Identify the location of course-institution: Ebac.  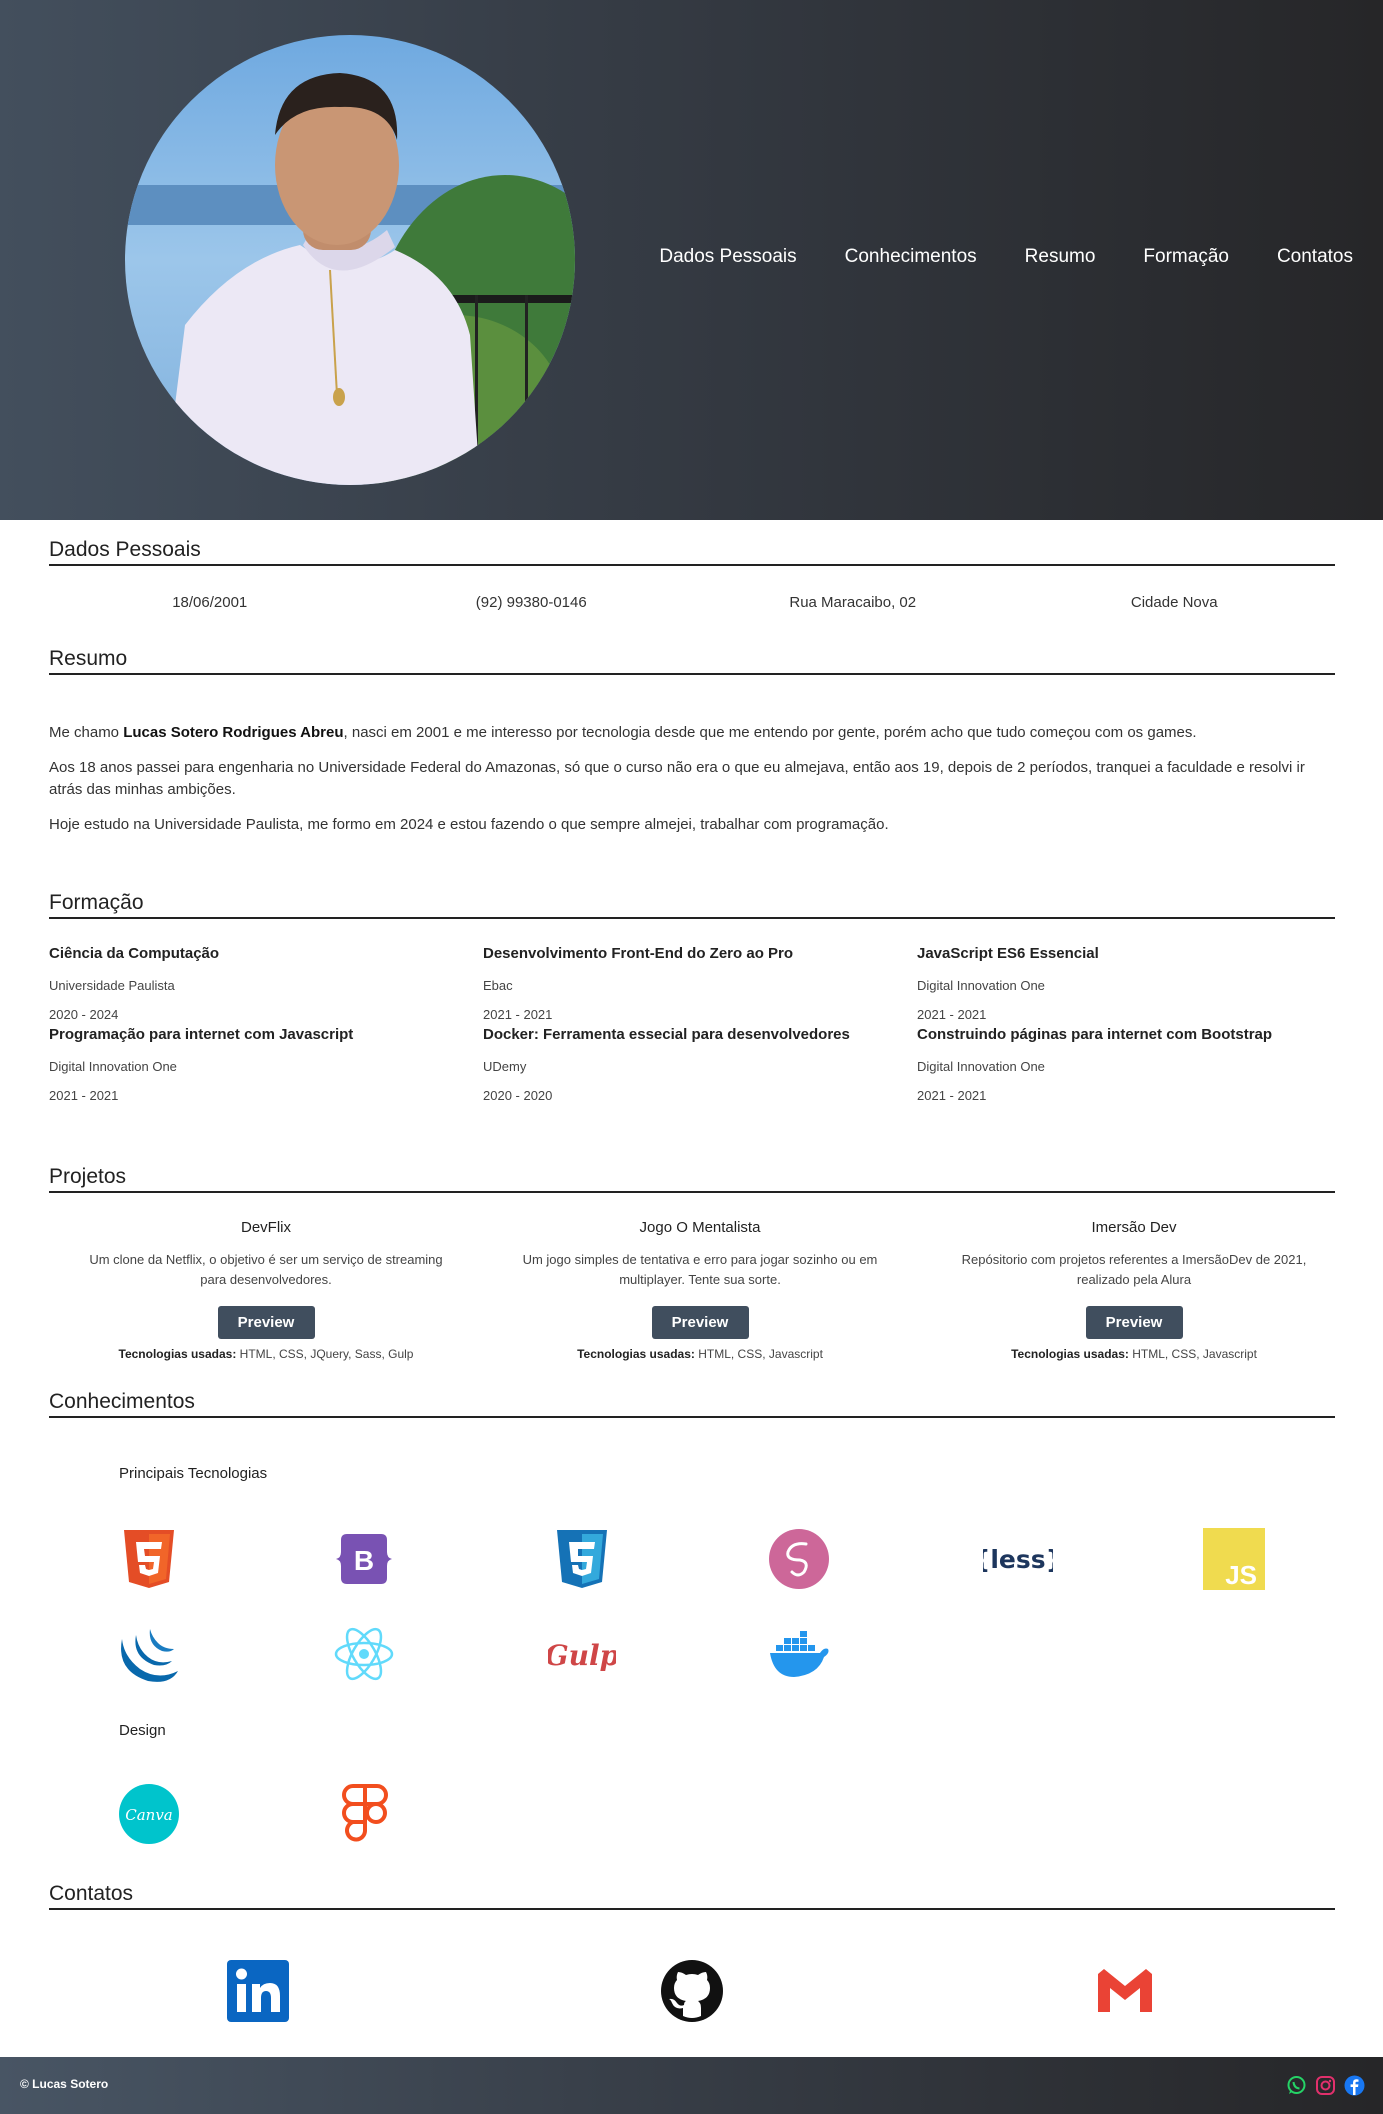
(498, 985).